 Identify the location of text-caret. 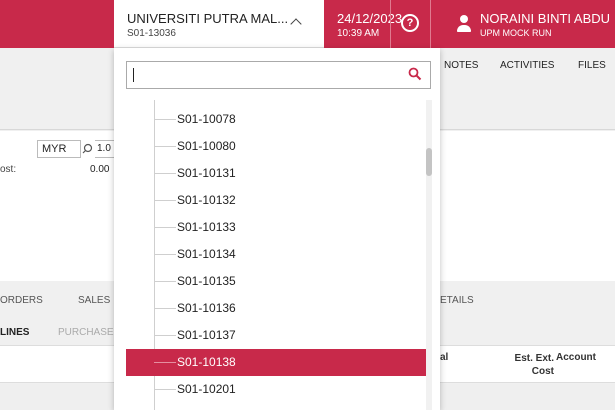
(133, 75).